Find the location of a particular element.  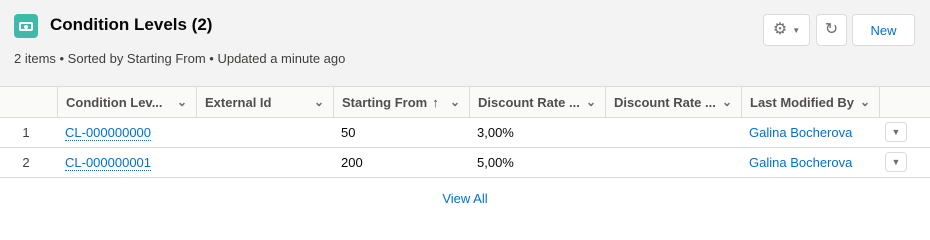

column-header-external-id: External Id ⌄ is located at coordinates (264, 102).